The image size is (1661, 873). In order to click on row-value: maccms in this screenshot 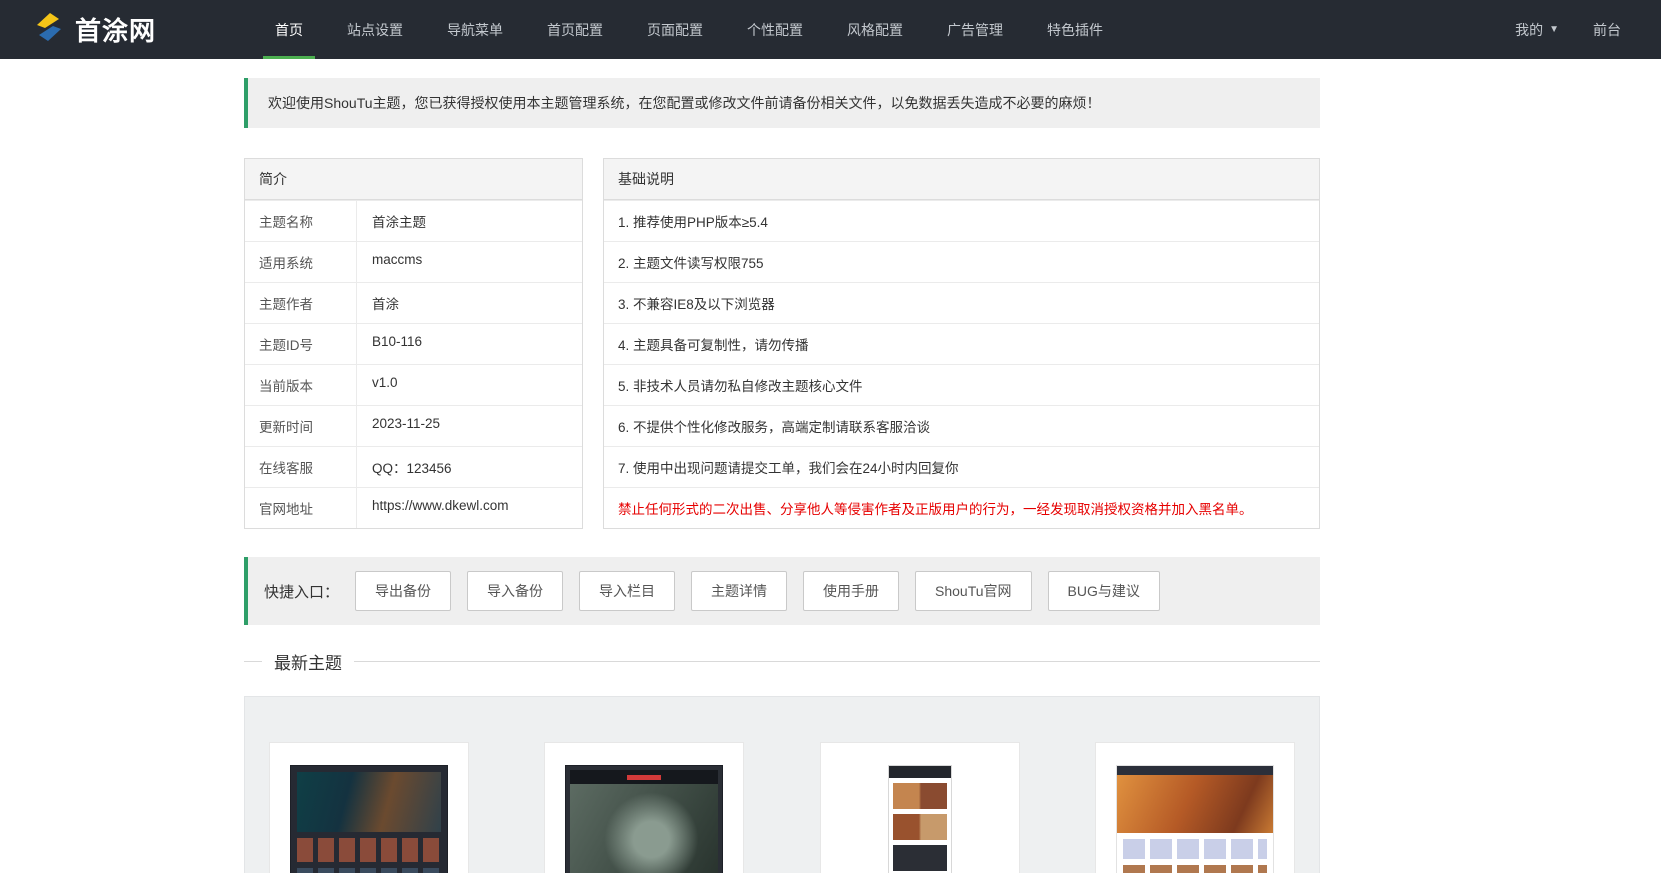, I will do `click(397, 259)`.